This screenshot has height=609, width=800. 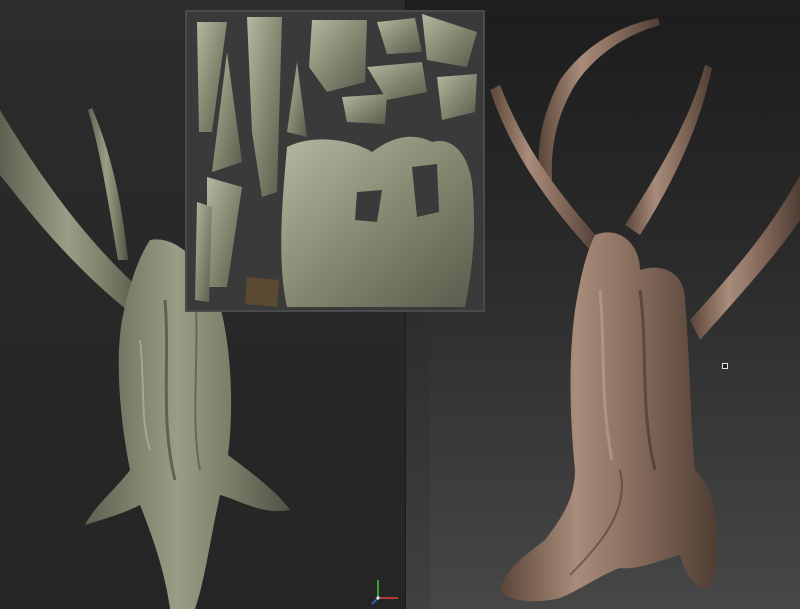 I want to click on curved-branch, so click(x=599, y=99).